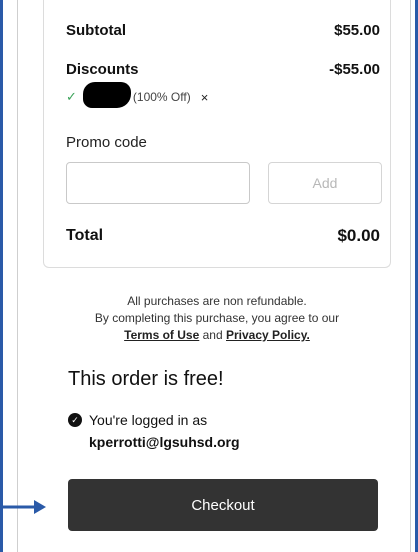 Image resolution: width=418 pixels, height=552 pixels. What do you see at coordinates (102, 69) in the screenshot?
I see `discounts-label: Discounts` at bounding box center [102, 69].